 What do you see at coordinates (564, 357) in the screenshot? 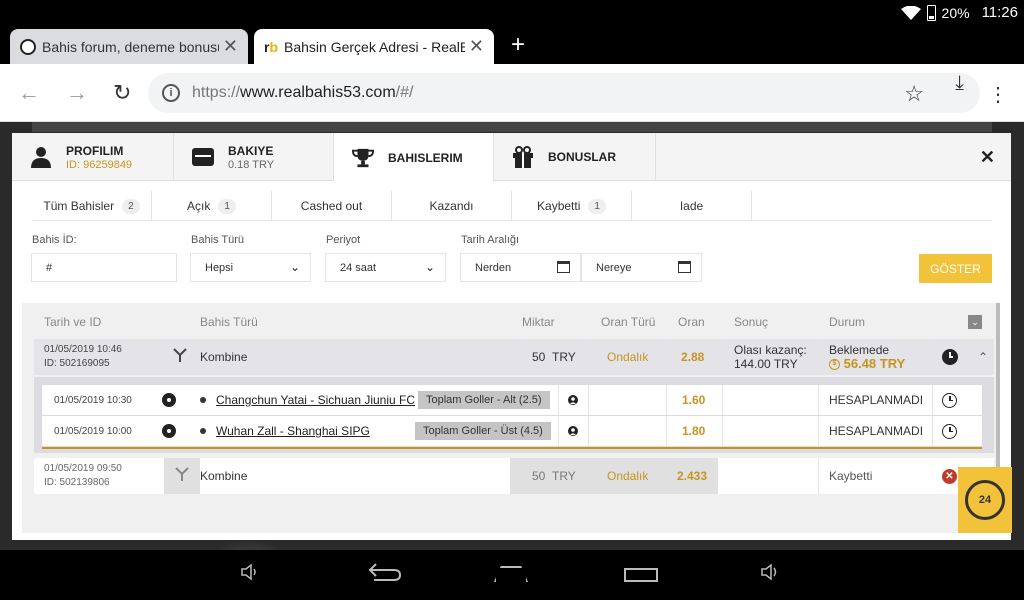
I see `bet-currency: TRY` at bounding box center [564, 357].